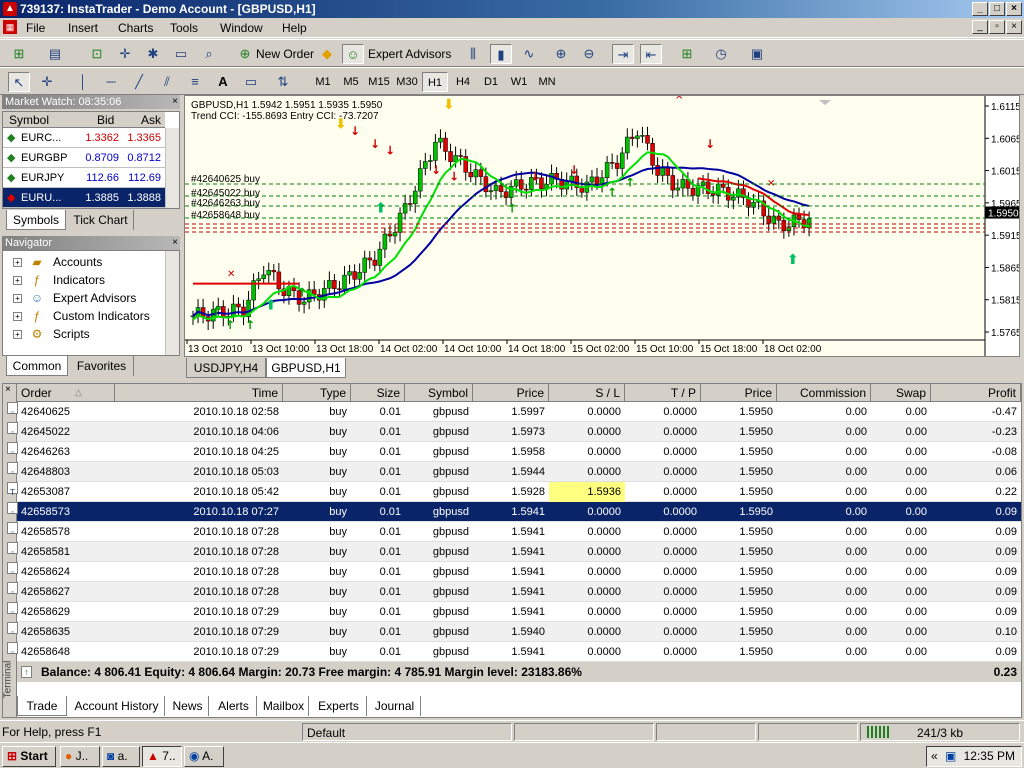  I want to click on data-window-icon: ✛, so click(125, 54).